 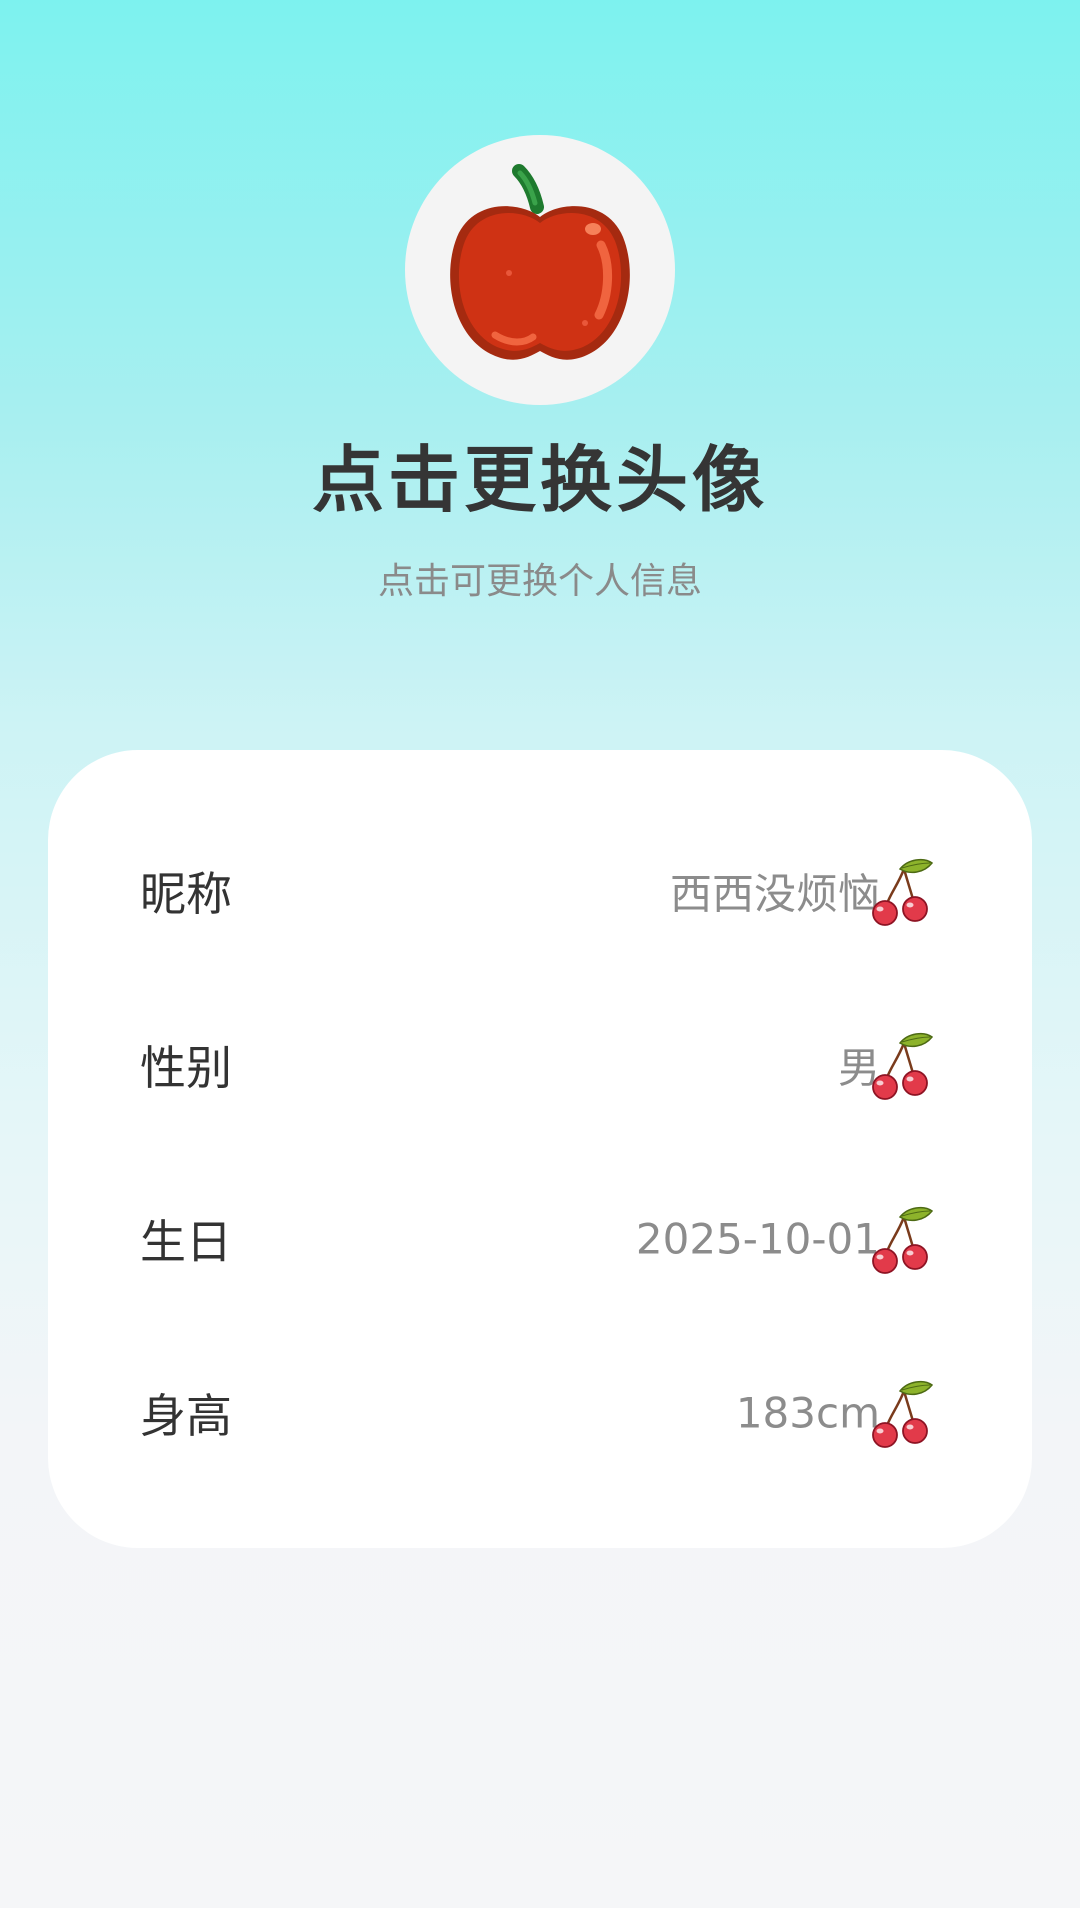 What do you see at coordinates (186, 1068) in the screenshot?
I see `gender-label: 性别` at bounding box center [186, 1068].